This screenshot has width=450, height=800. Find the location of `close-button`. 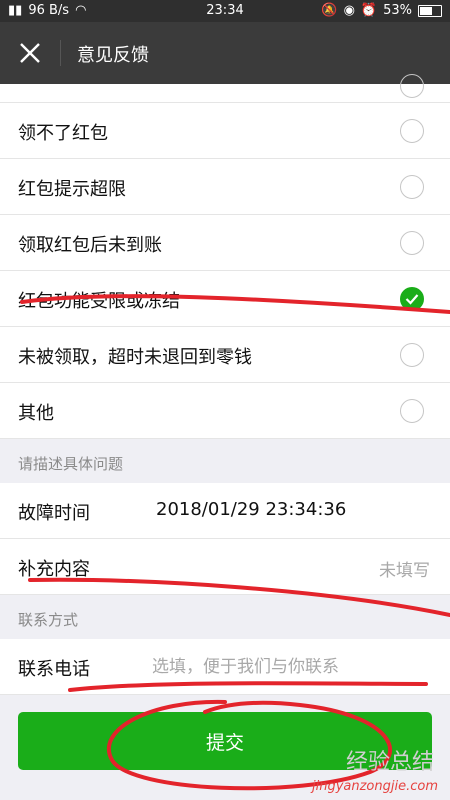

close-button is located at coordinates (30, 53).